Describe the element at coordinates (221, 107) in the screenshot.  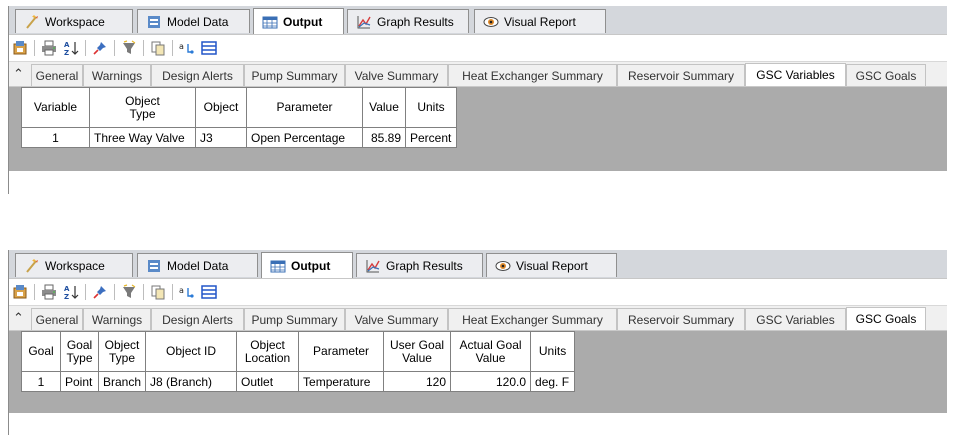
I see `col-header-object: Object` at that location.